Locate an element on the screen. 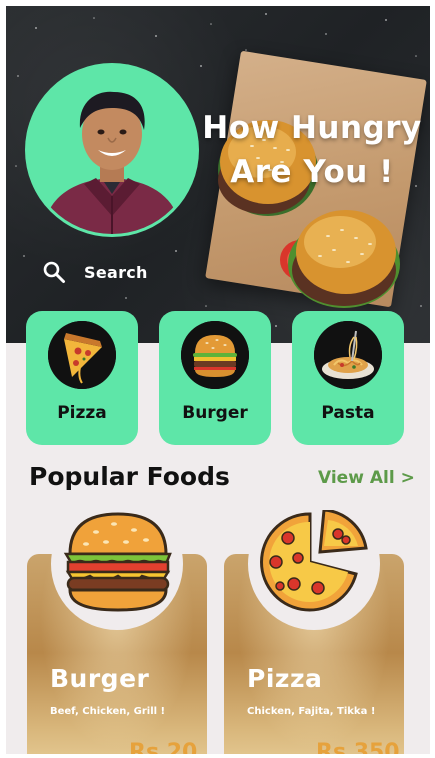 The width and height of the screenshot is (435, 758). food-card-burger-name: Burger is located at coordinates (100, 678).